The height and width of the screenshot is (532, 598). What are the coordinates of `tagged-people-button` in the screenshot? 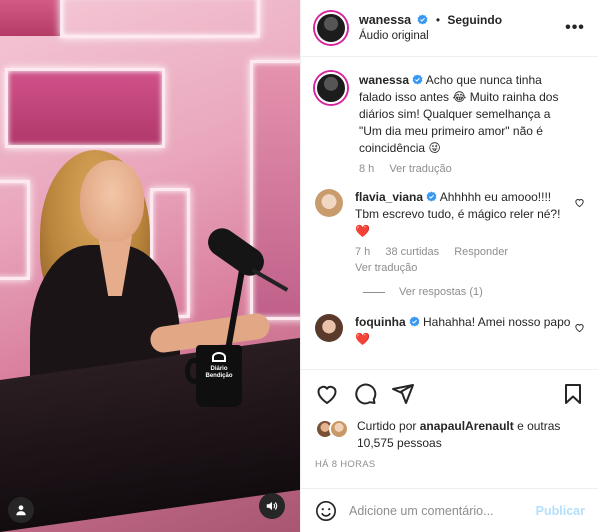 It's located at (21, 510).